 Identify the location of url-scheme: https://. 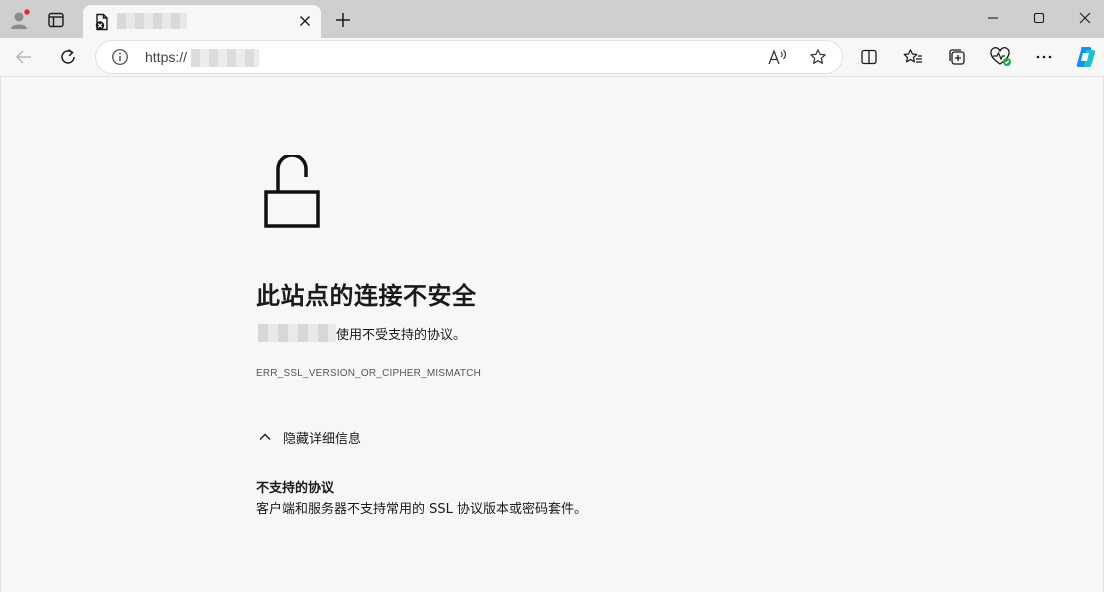
(166, 57).